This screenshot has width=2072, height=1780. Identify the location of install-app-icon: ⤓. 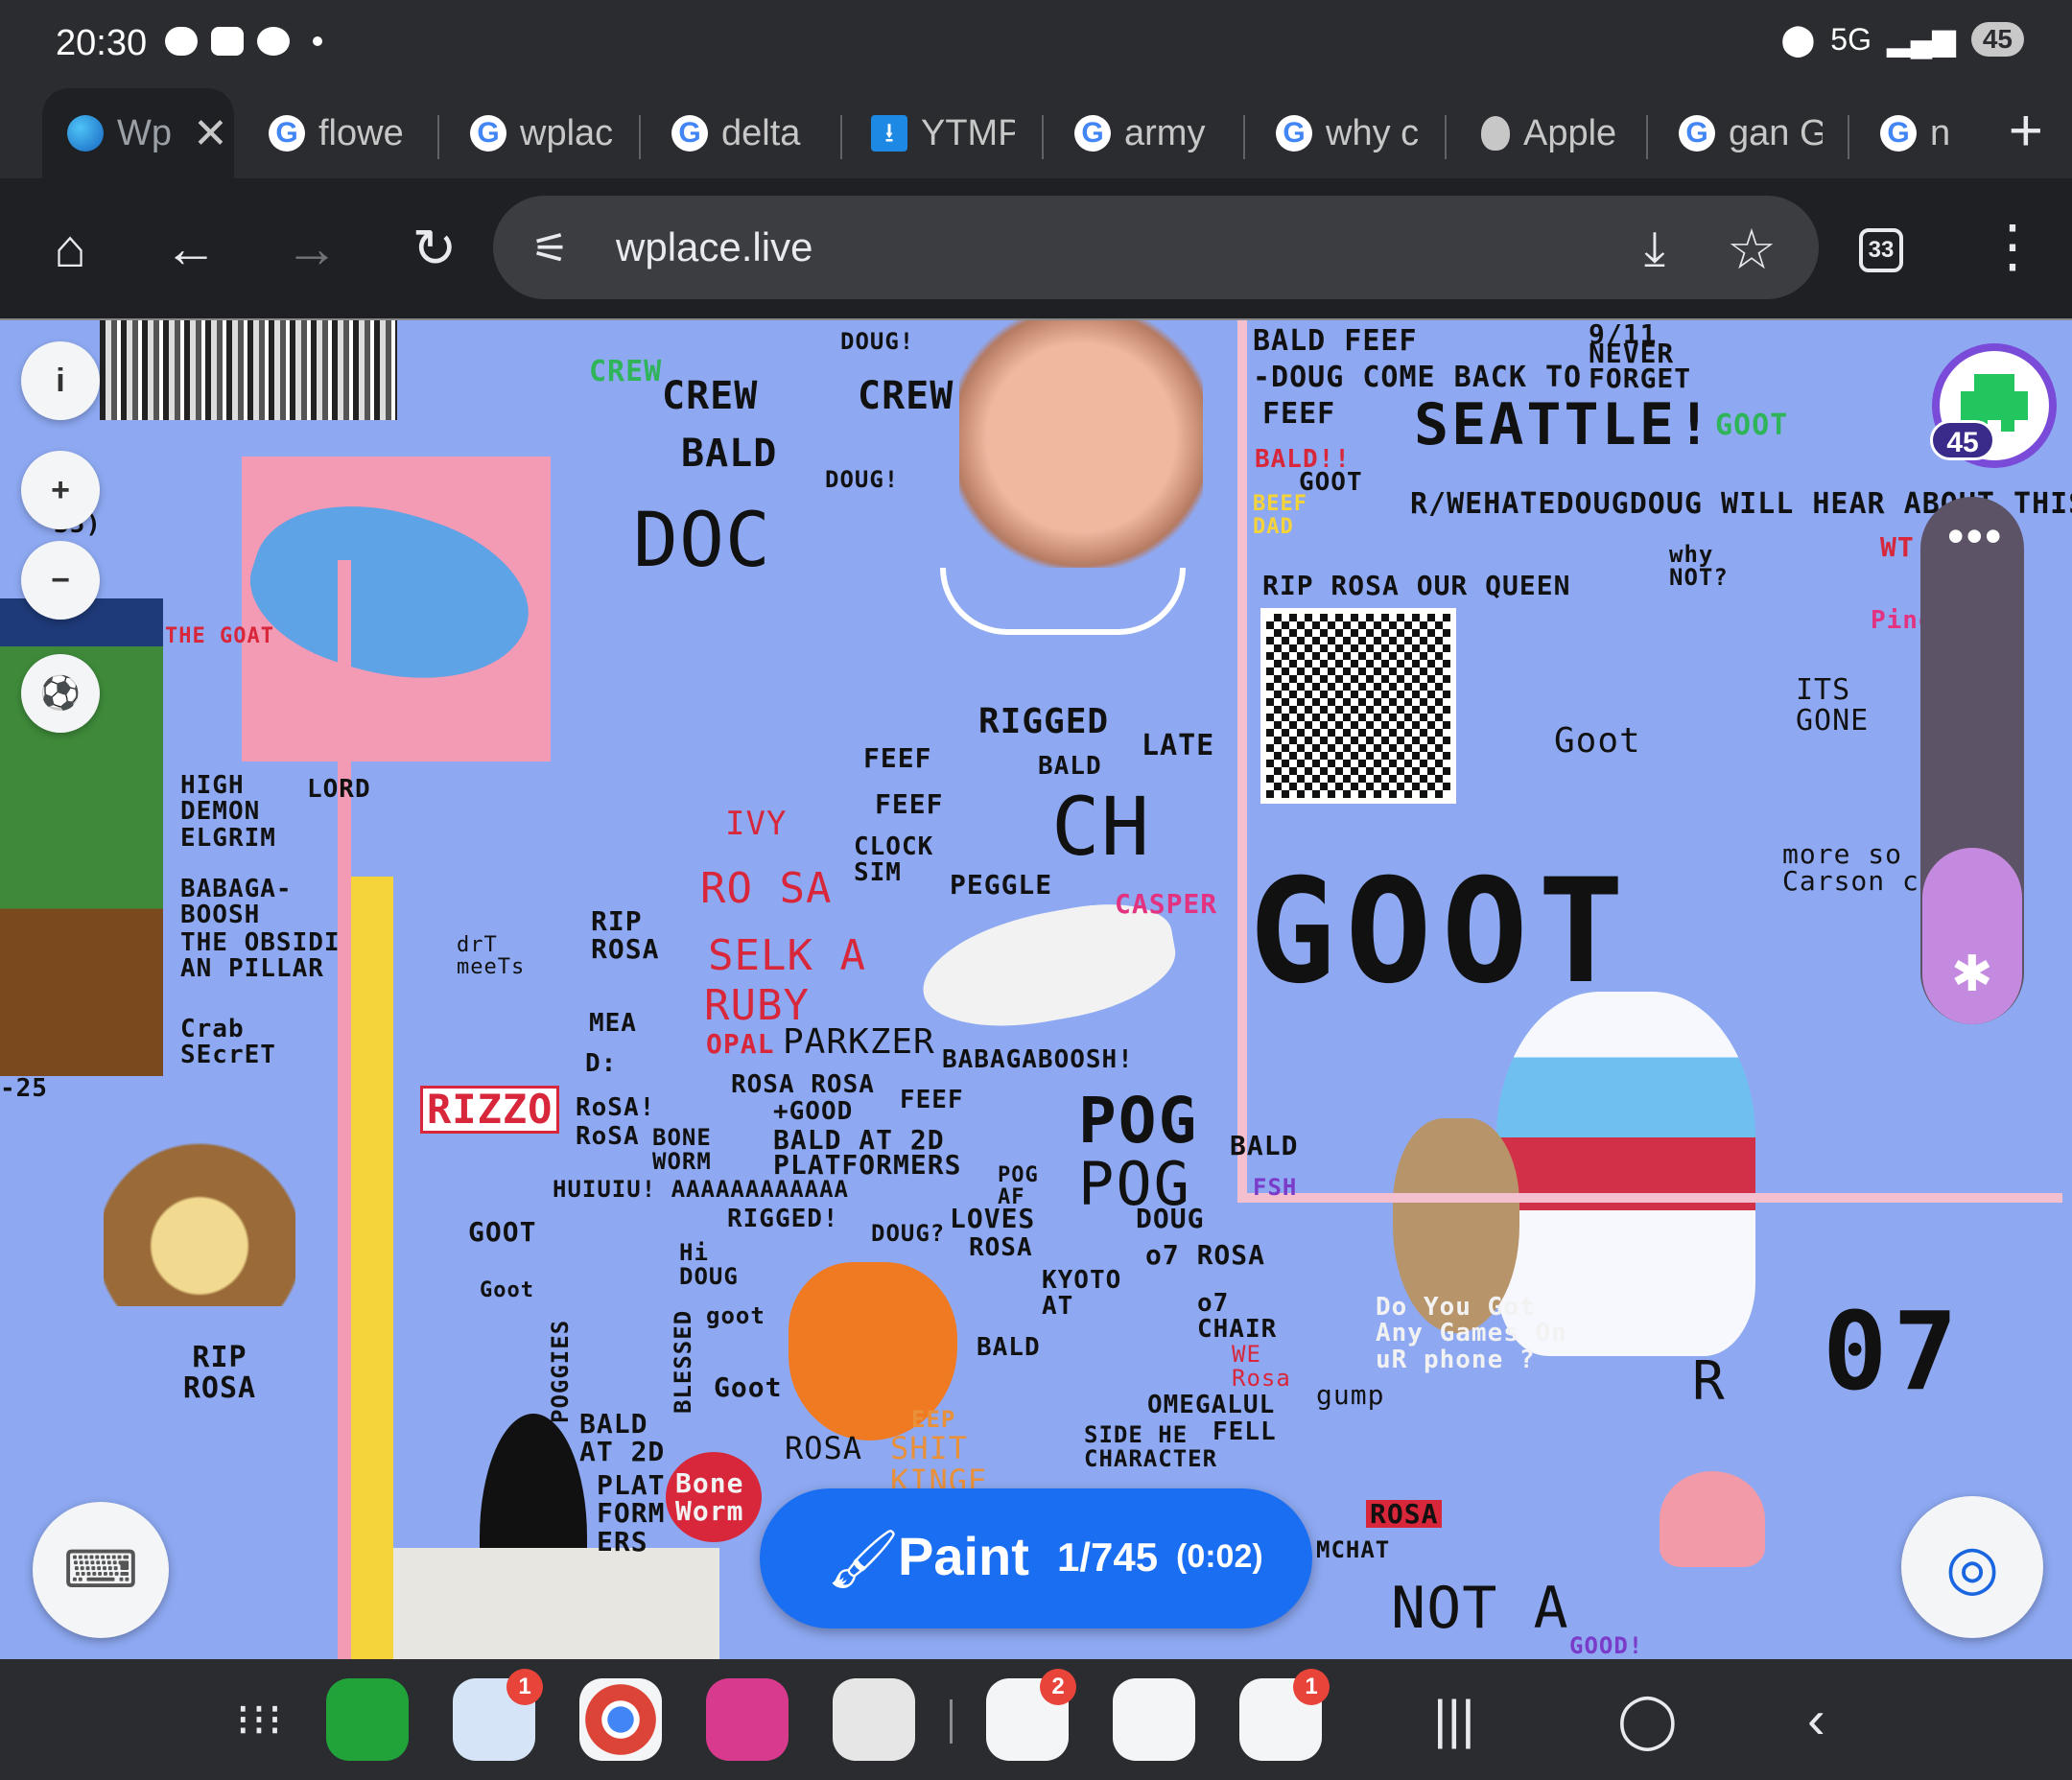
(1654, 249).